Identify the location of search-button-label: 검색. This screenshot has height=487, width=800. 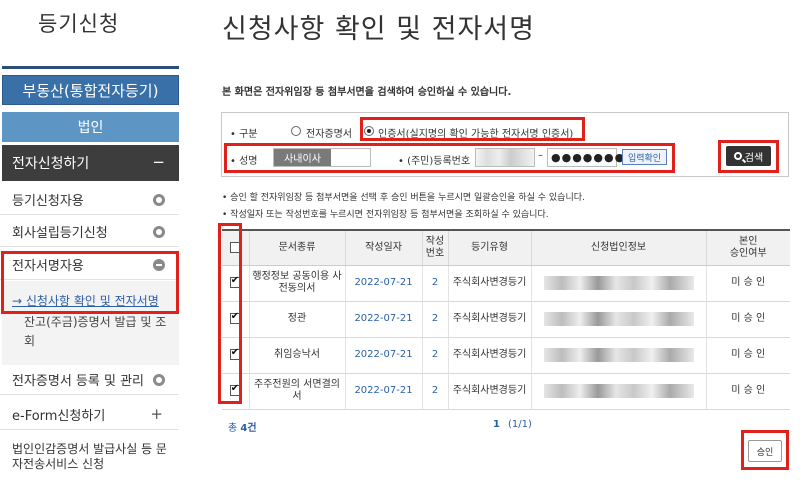
(754, 158).